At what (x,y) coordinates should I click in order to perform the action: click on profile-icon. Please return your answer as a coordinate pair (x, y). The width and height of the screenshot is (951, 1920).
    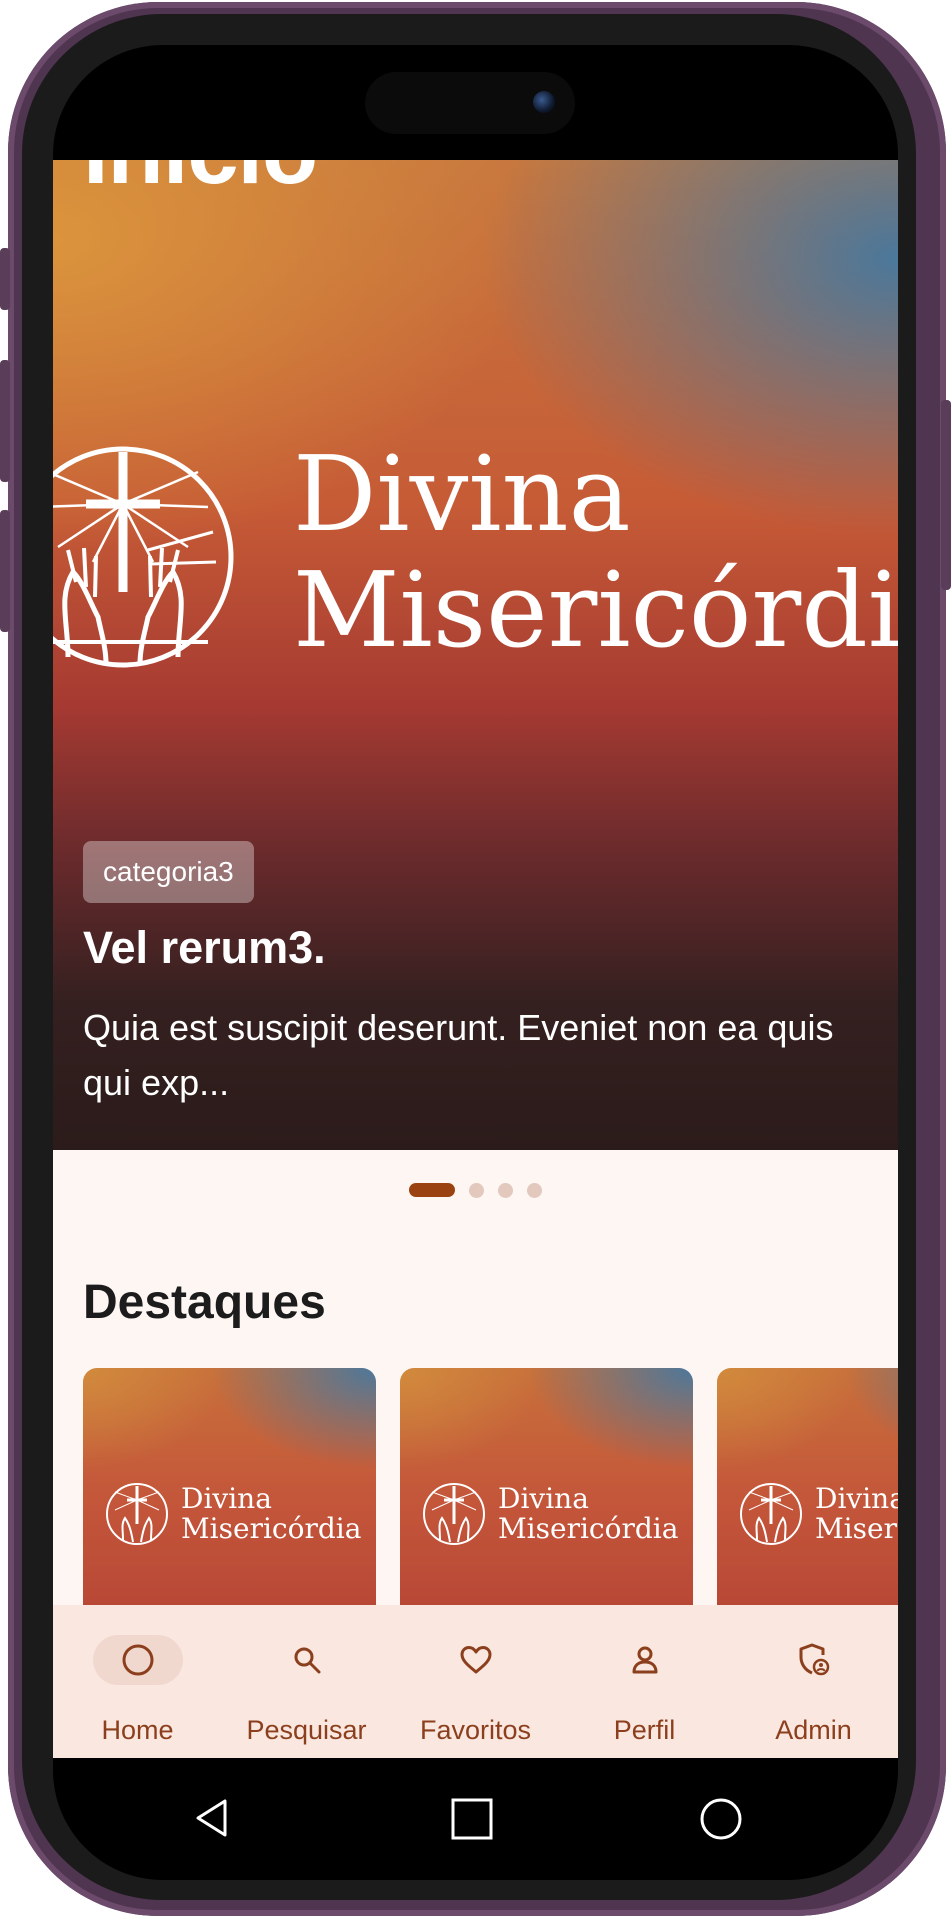
    Looking at the image, I should click on (645, 1660).